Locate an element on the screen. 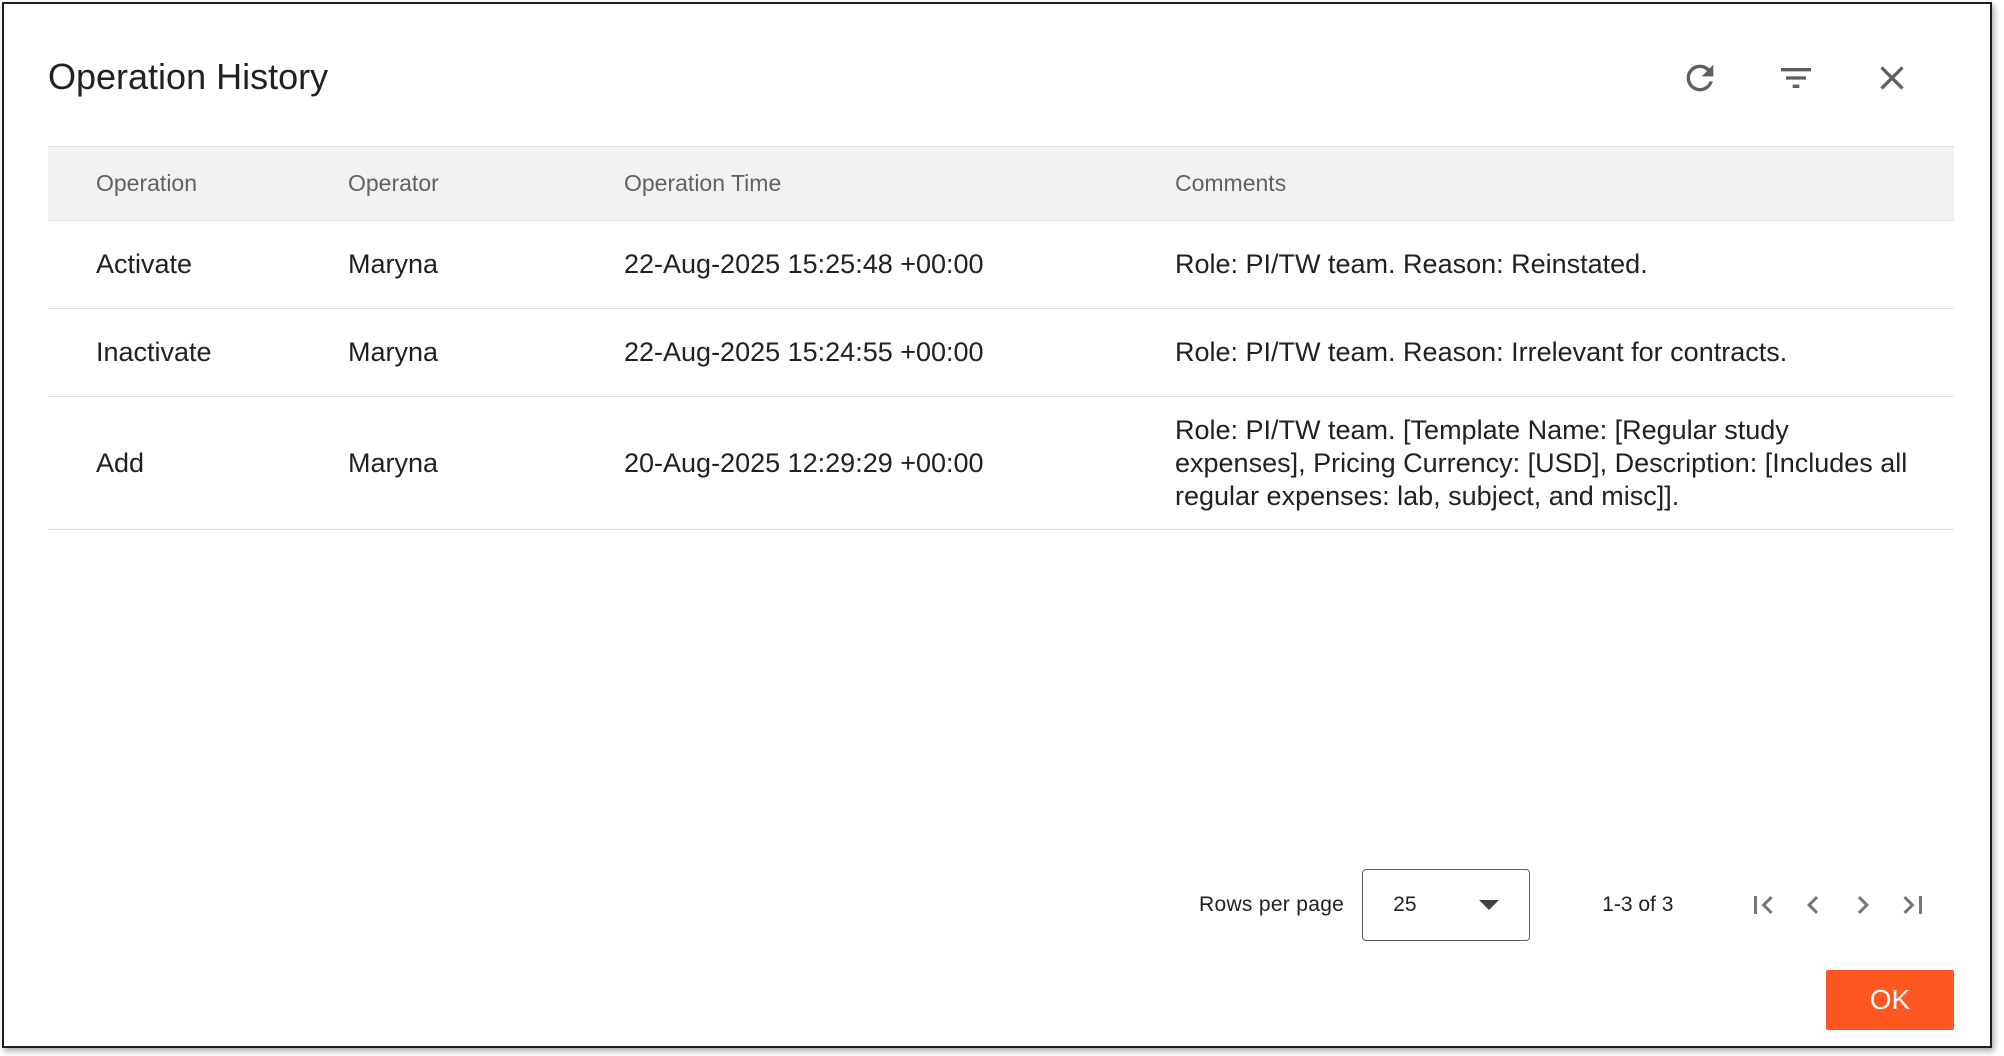  next-page-button is located at coordinates (1863, 905).